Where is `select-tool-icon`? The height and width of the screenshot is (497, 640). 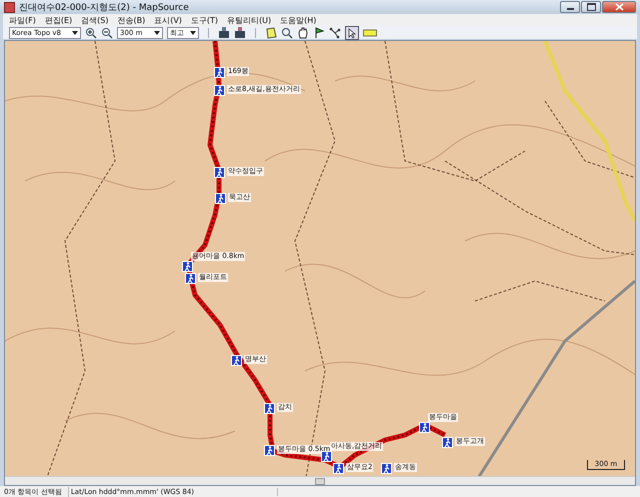
select-tool-icon is located at coordinates (352, 33).